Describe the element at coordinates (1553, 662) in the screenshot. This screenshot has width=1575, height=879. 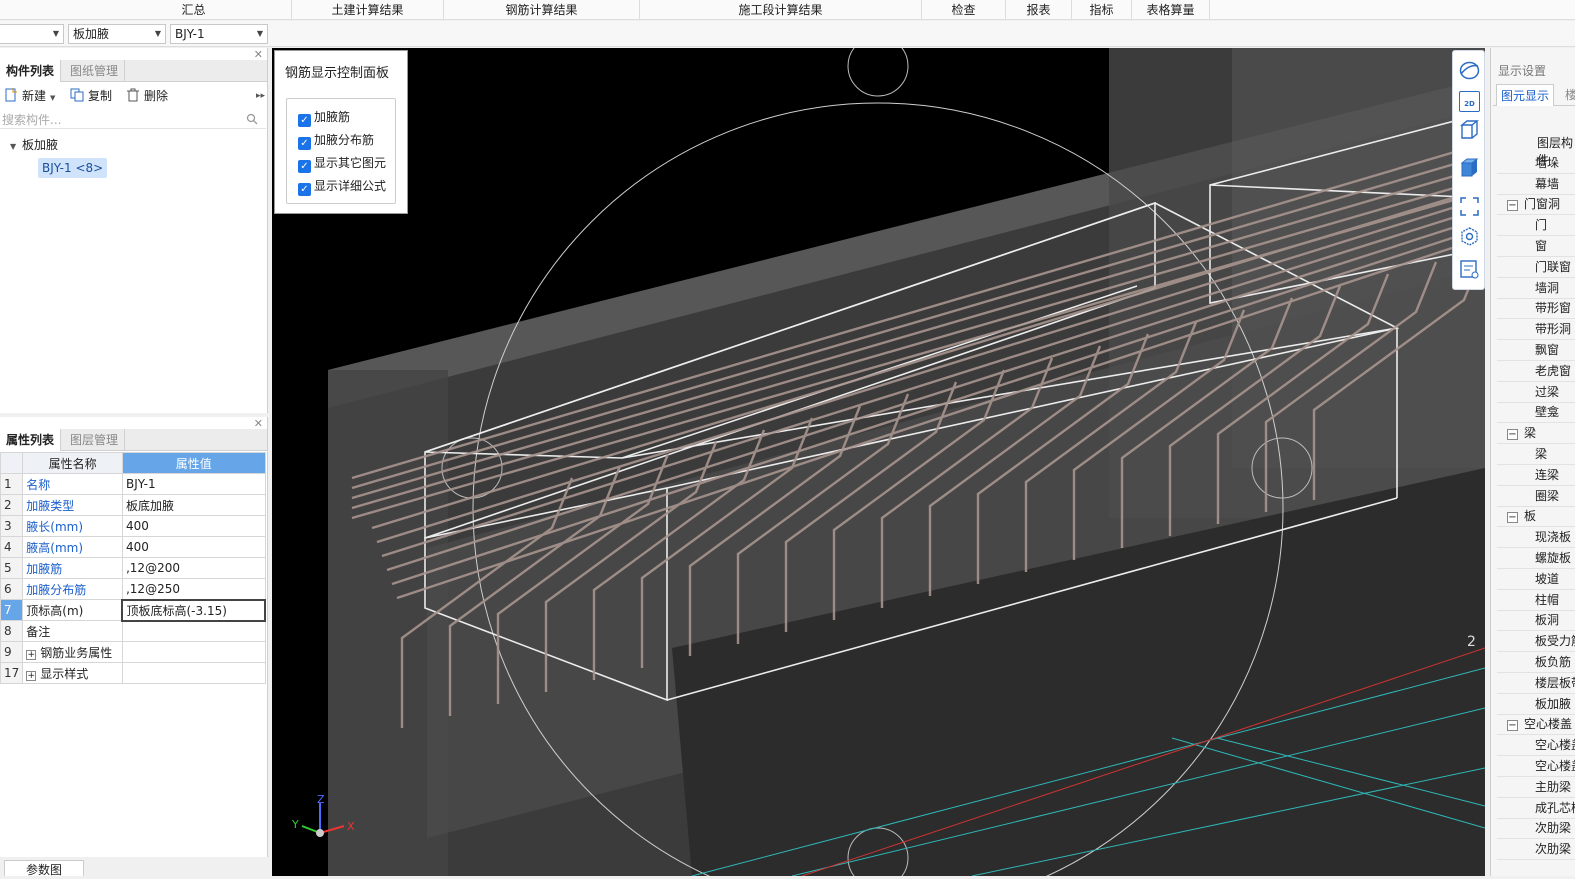
I see `layer-item: 板负筋` at that location.